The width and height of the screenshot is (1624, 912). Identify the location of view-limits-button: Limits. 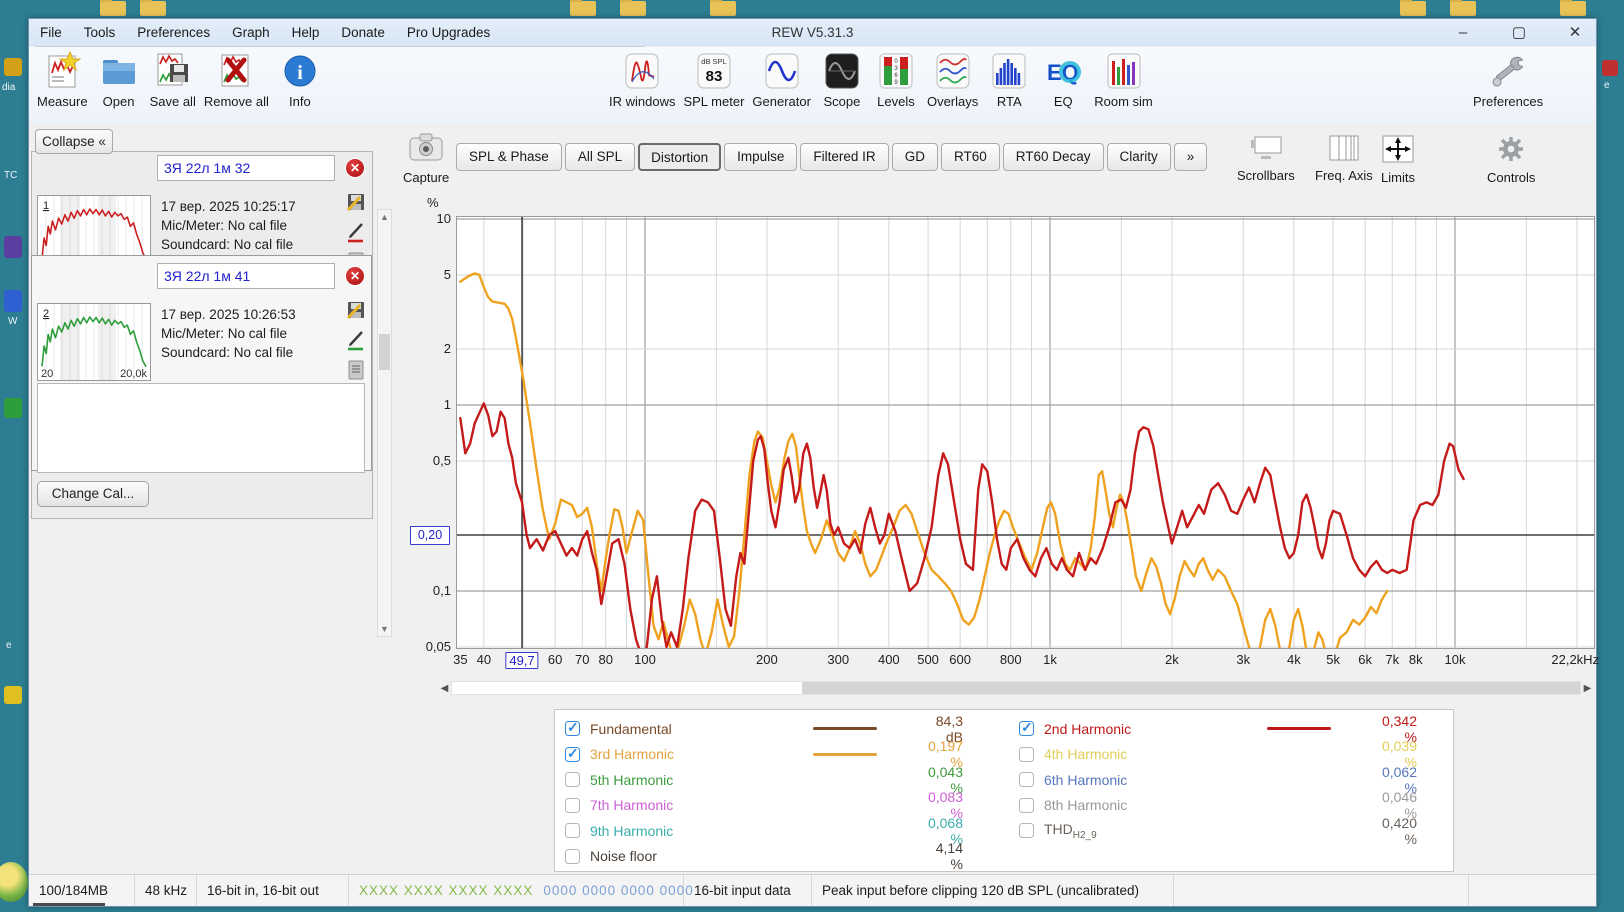
(1398, 160).